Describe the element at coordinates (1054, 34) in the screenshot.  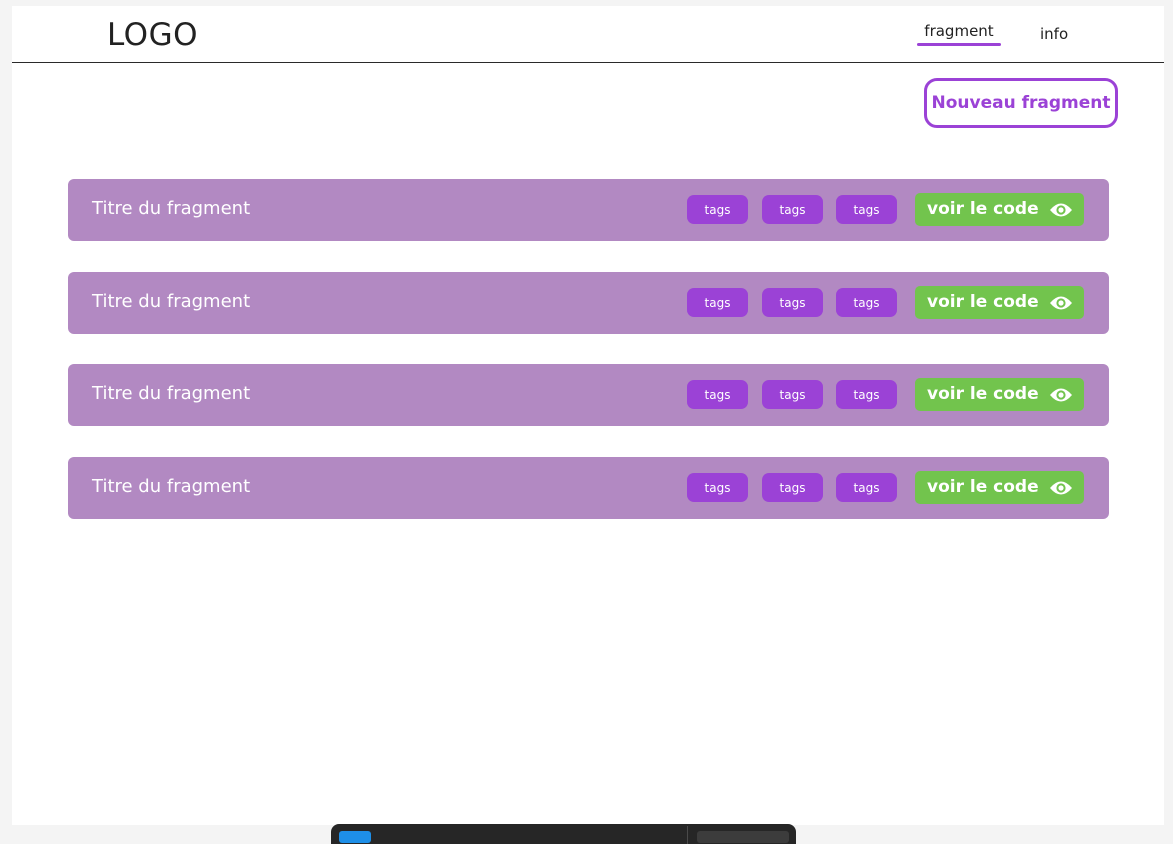
I see `nav-link-info: info` at that location.